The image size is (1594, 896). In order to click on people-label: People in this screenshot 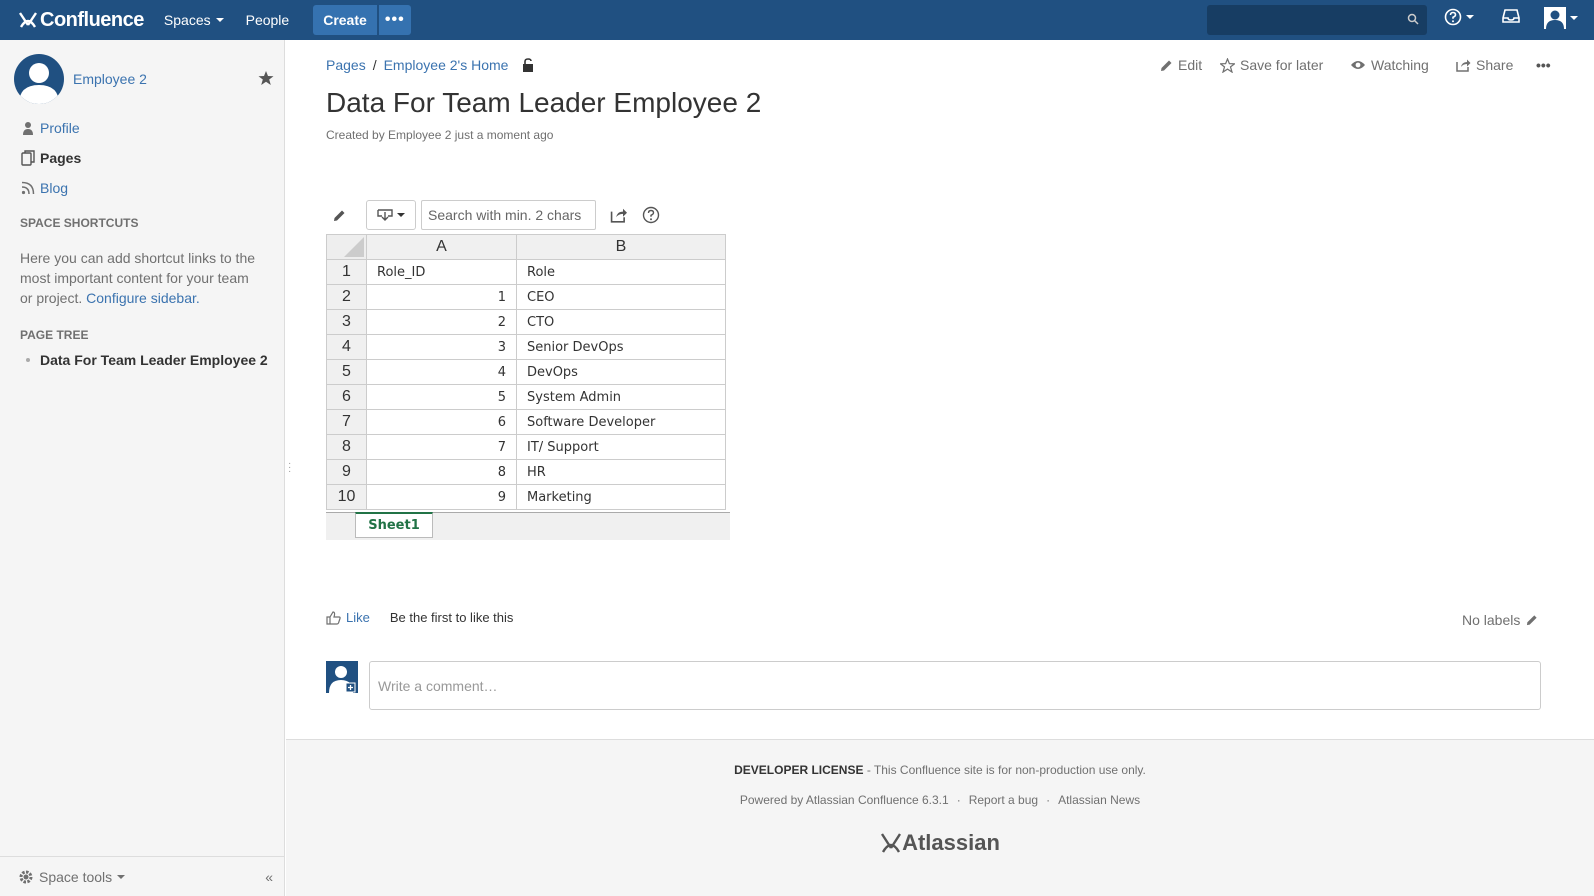, I will do `click(267, 20)`.